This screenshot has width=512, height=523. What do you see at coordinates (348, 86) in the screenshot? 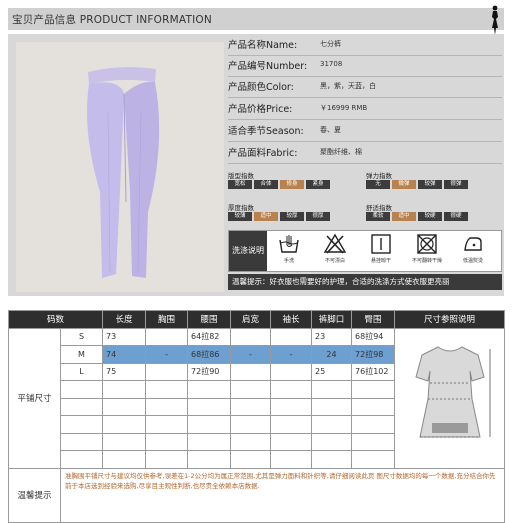
I see `info-value: 黑，紫，天蓝，白` at bounding box center [348, 86].